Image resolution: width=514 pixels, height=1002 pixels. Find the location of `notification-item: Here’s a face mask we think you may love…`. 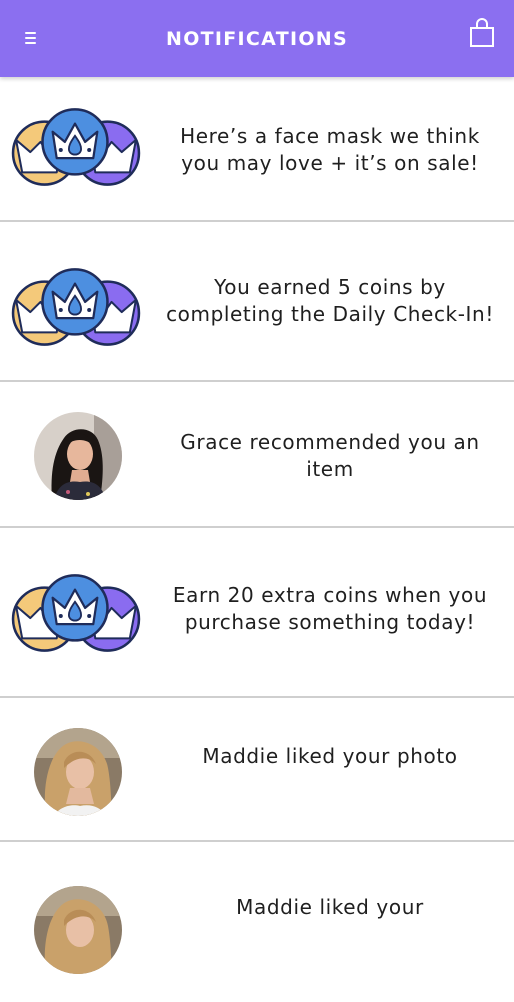

notification-item: Here’s a face mask we think you may love… is located at coordinates (257, 149).